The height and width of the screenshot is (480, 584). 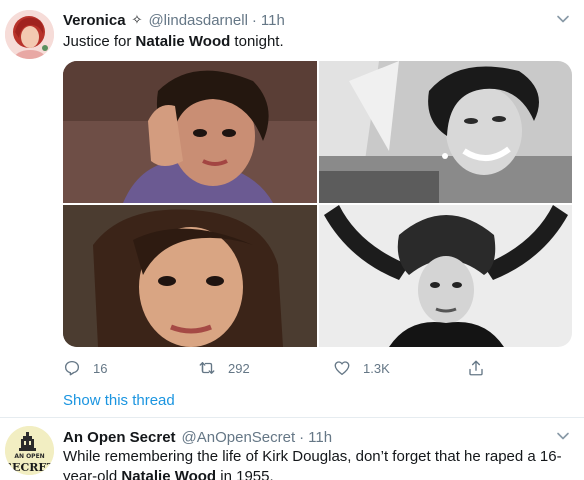 I want to click on avatar: AN OPEN SECRET, so click(x=29, y=450).